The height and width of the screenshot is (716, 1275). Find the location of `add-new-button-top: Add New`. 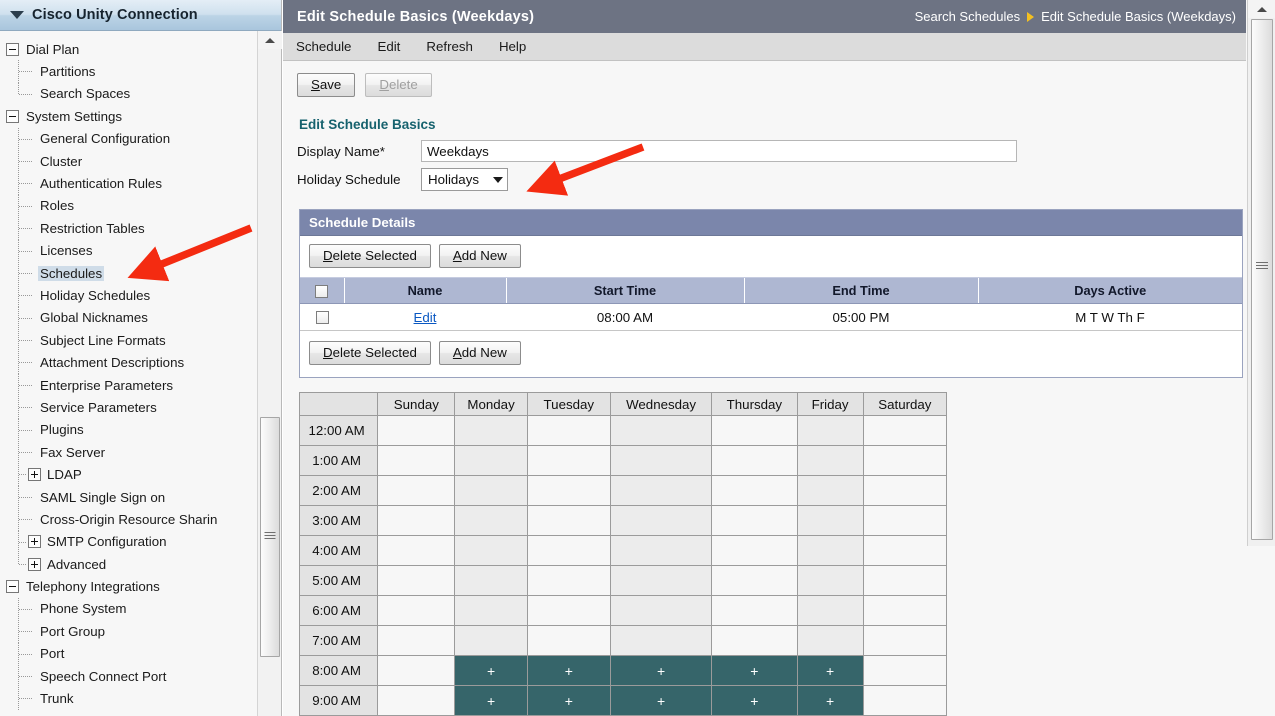

add-new-button-top: Add New is located at coordinates (479, 256).